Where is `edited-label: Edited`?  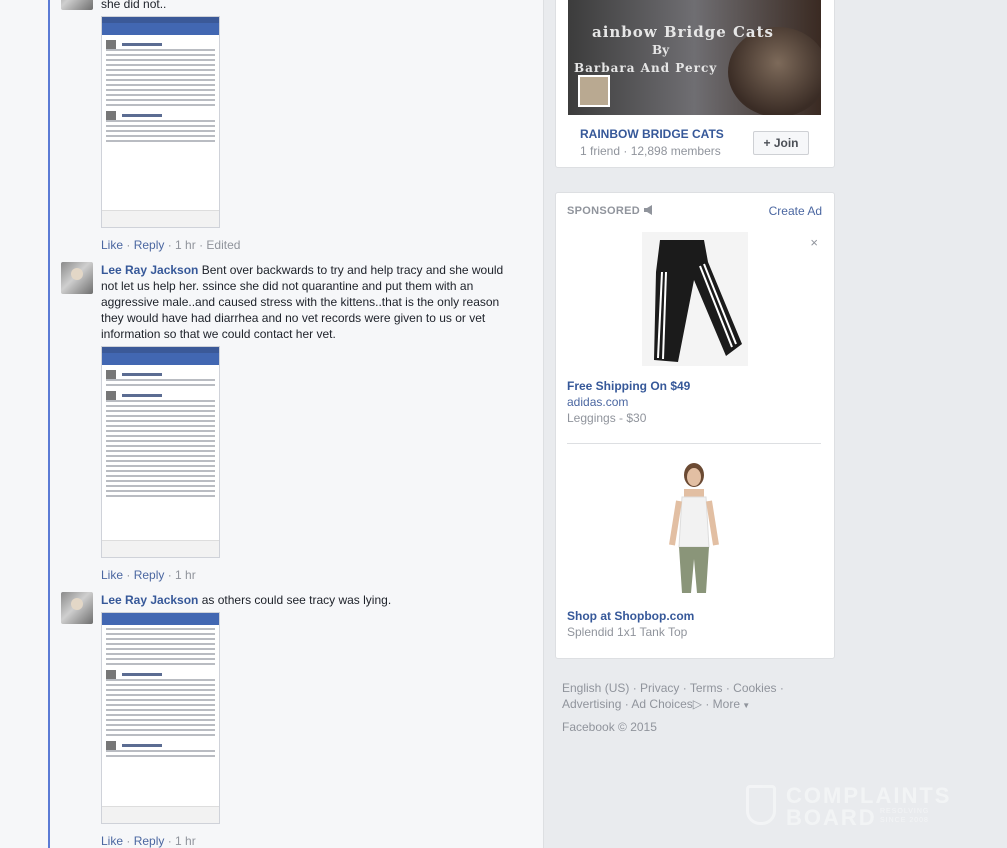
edited-label: Edited is located at coordinates (223, 245).